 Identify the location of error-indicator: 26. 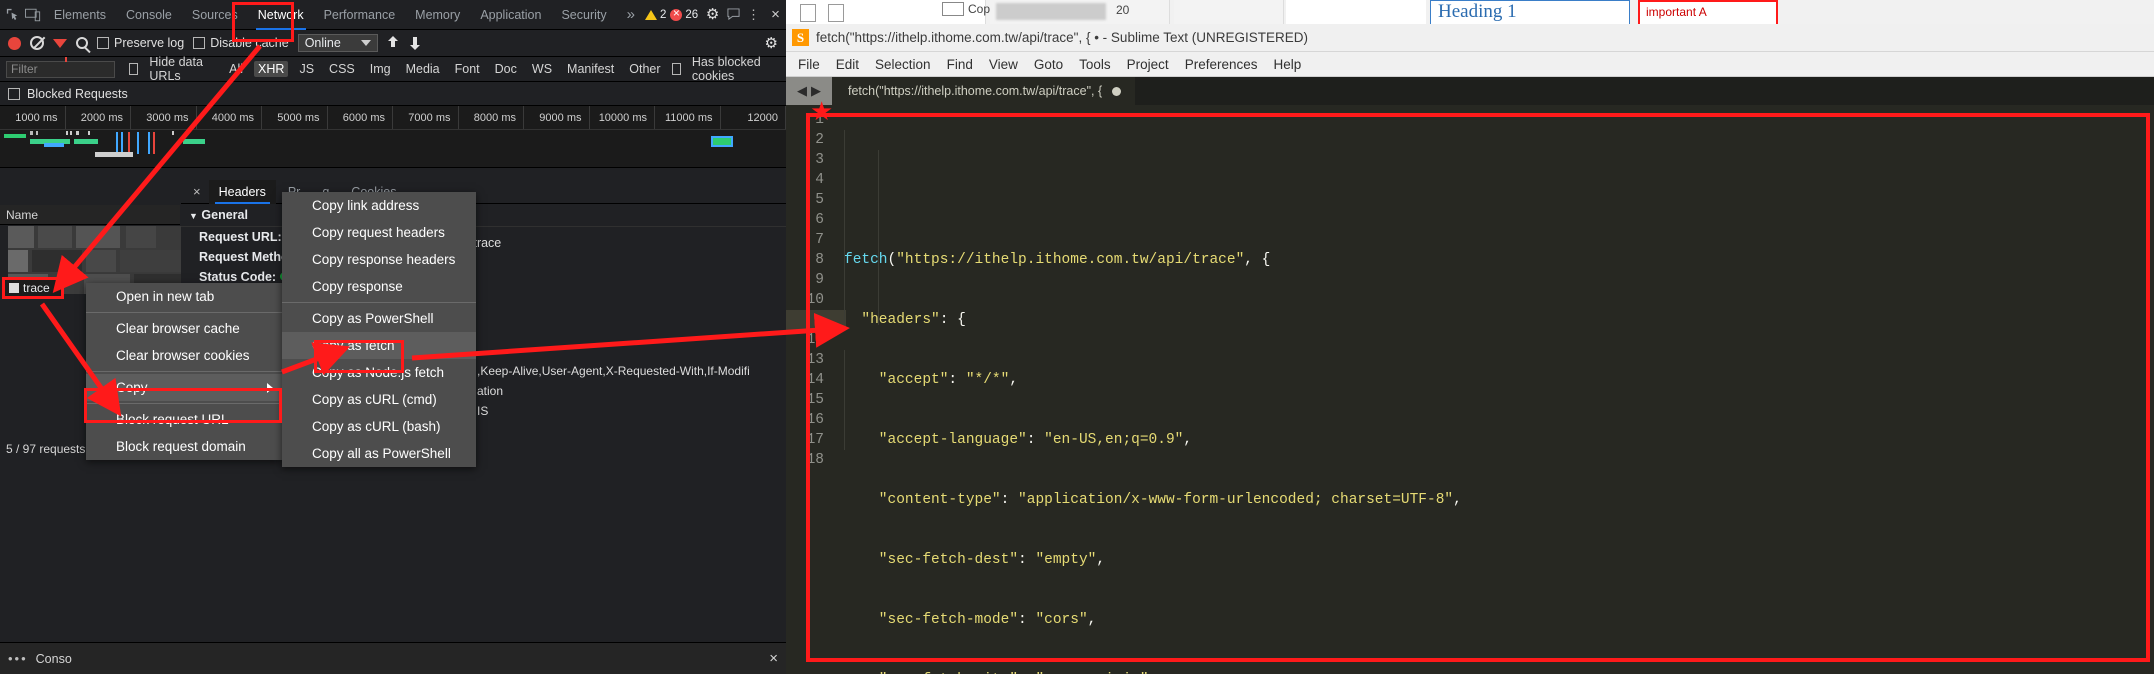
(684, 13).